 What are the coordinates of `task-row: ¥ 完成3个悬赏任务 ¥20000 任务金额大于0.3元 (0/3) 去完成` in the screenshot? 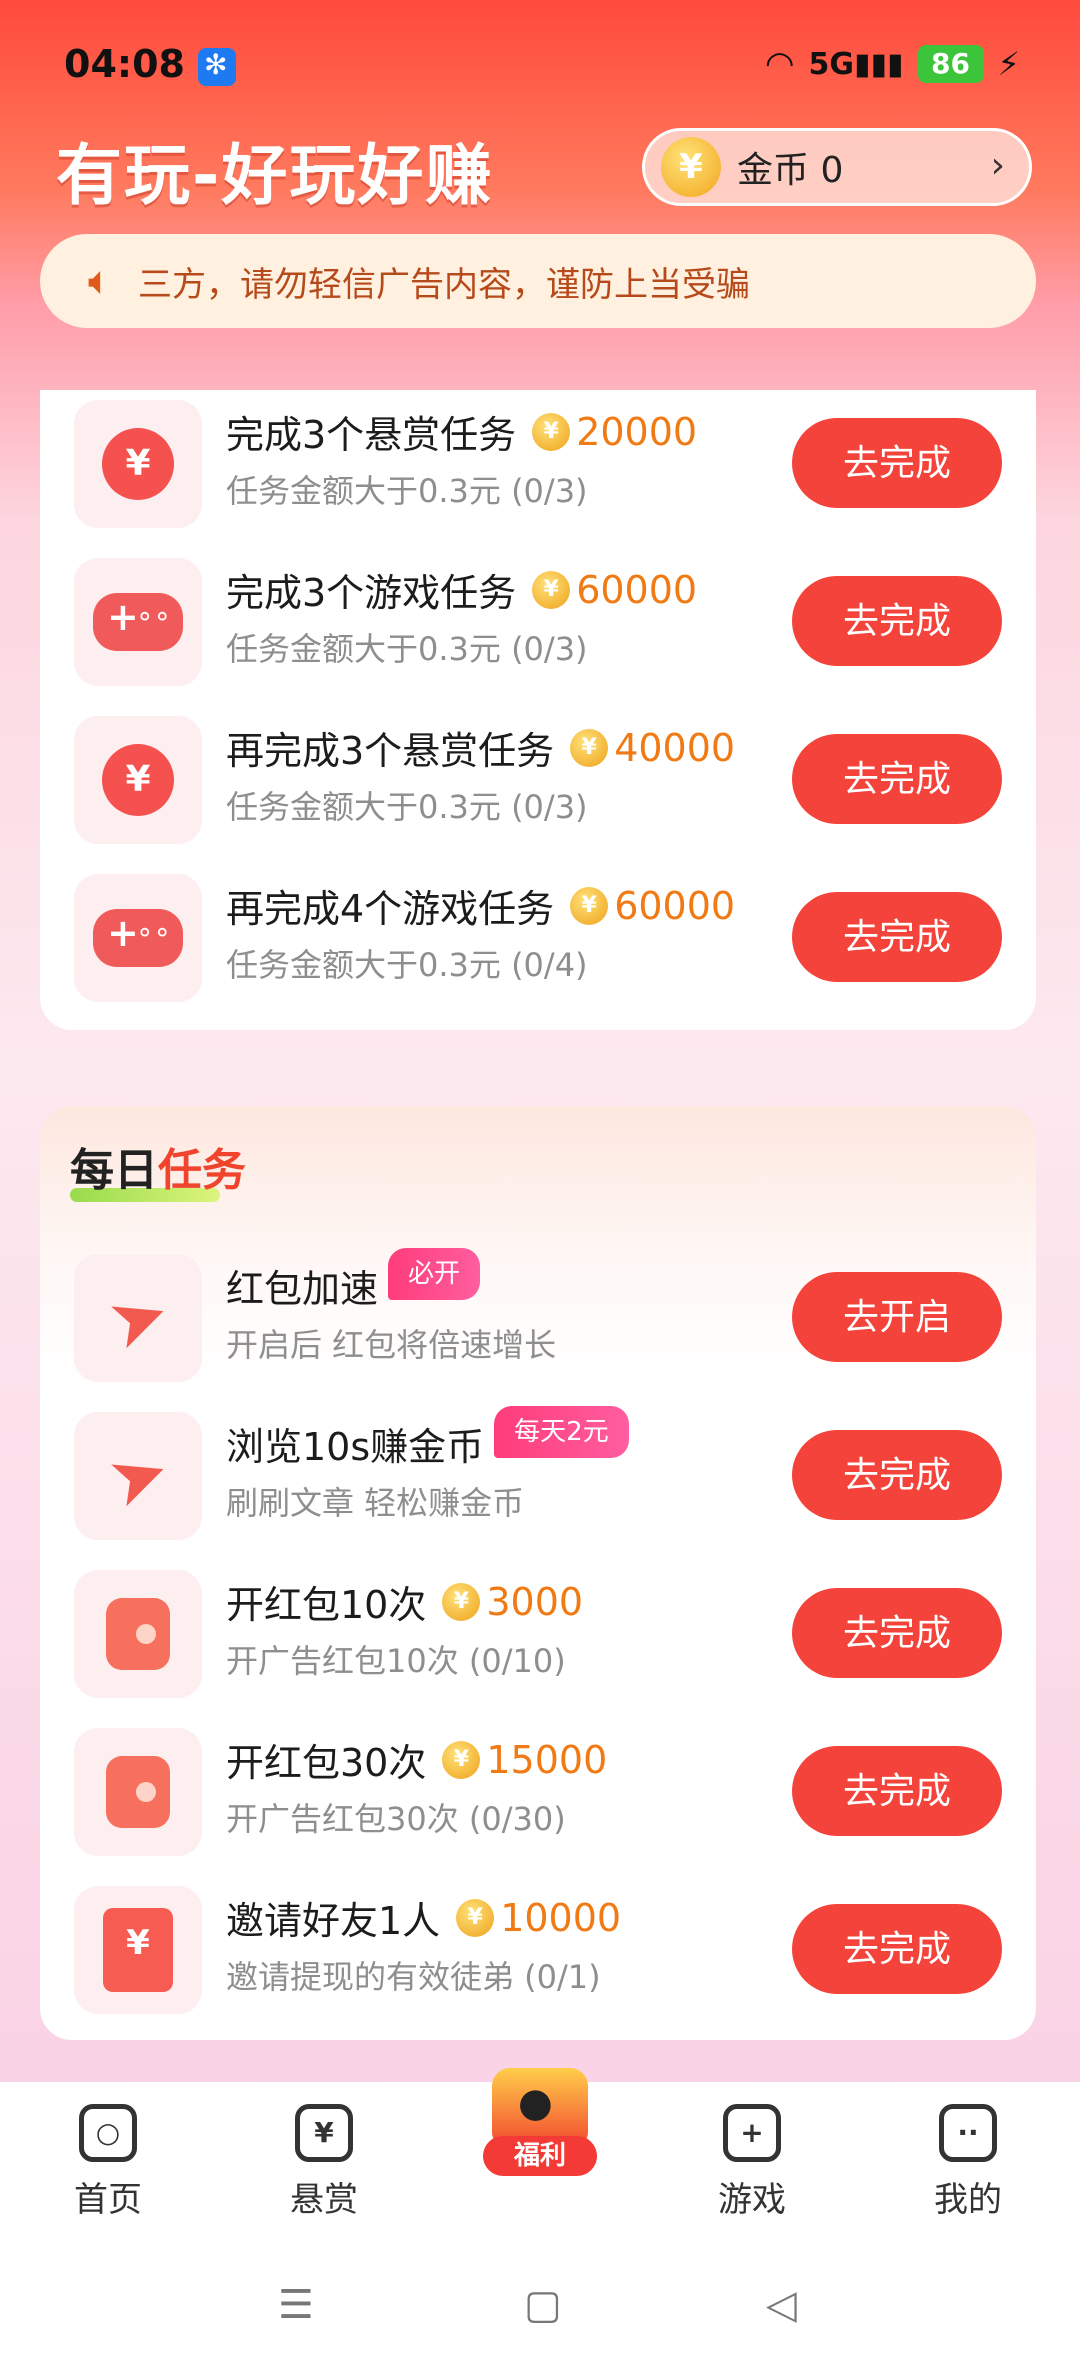 It's located at (538, 469).